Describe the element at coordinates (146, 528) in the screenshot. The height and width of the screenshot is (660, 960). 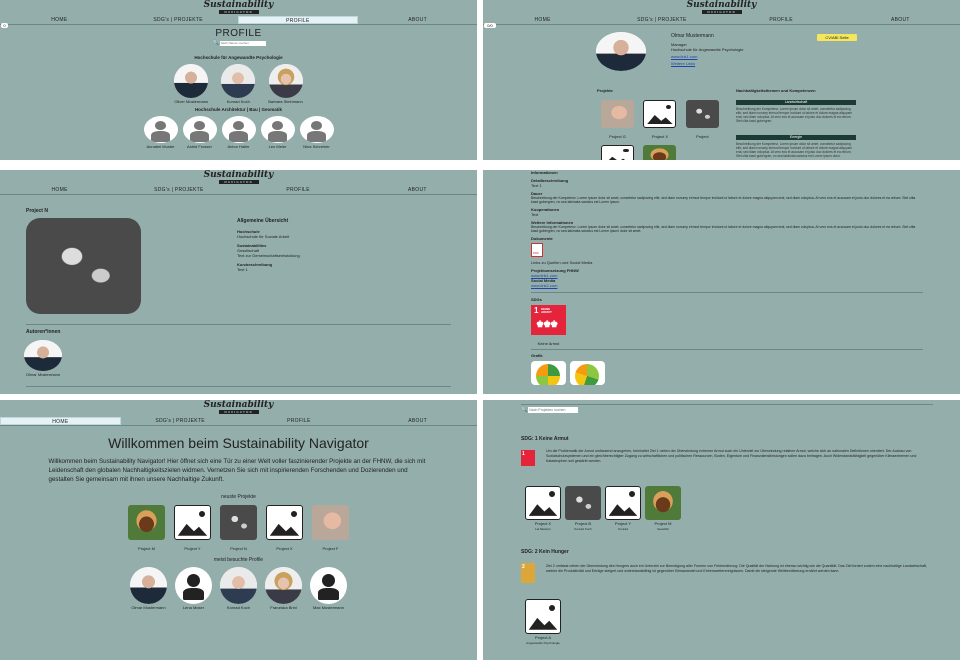
I see `project-card: Project M` at that location.